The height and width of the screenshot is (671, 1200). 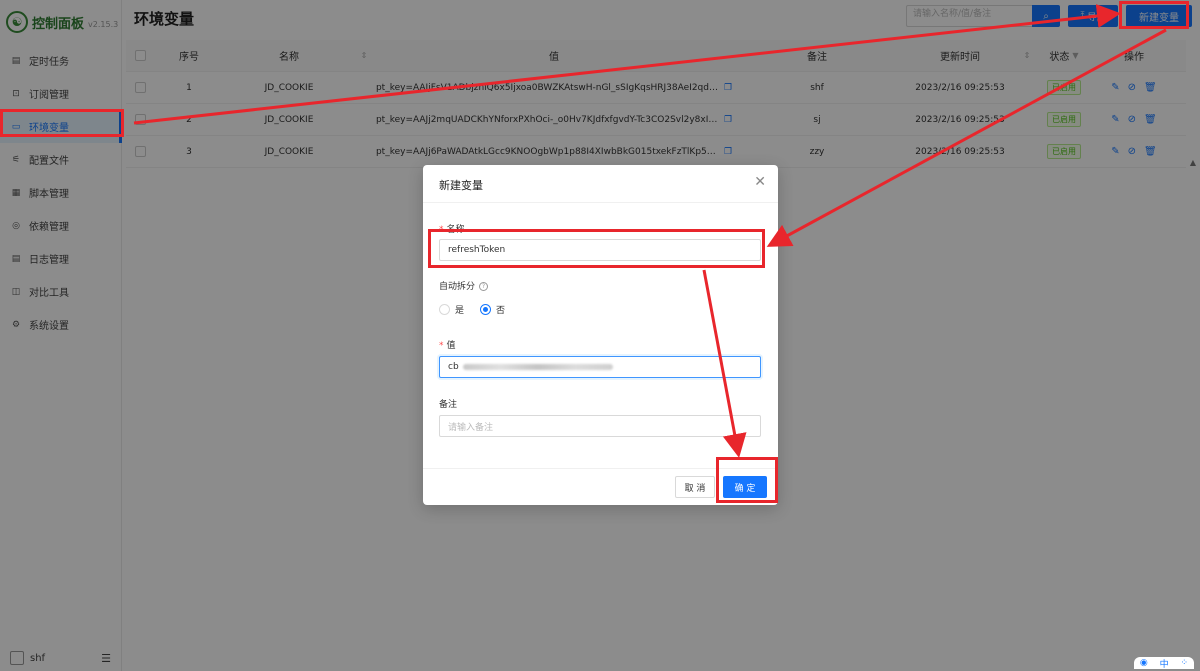 What do you see at coordinates (62, 123) in the screenshot?
I see `annotation-box-env-menu` at bounding box center [62, 123].